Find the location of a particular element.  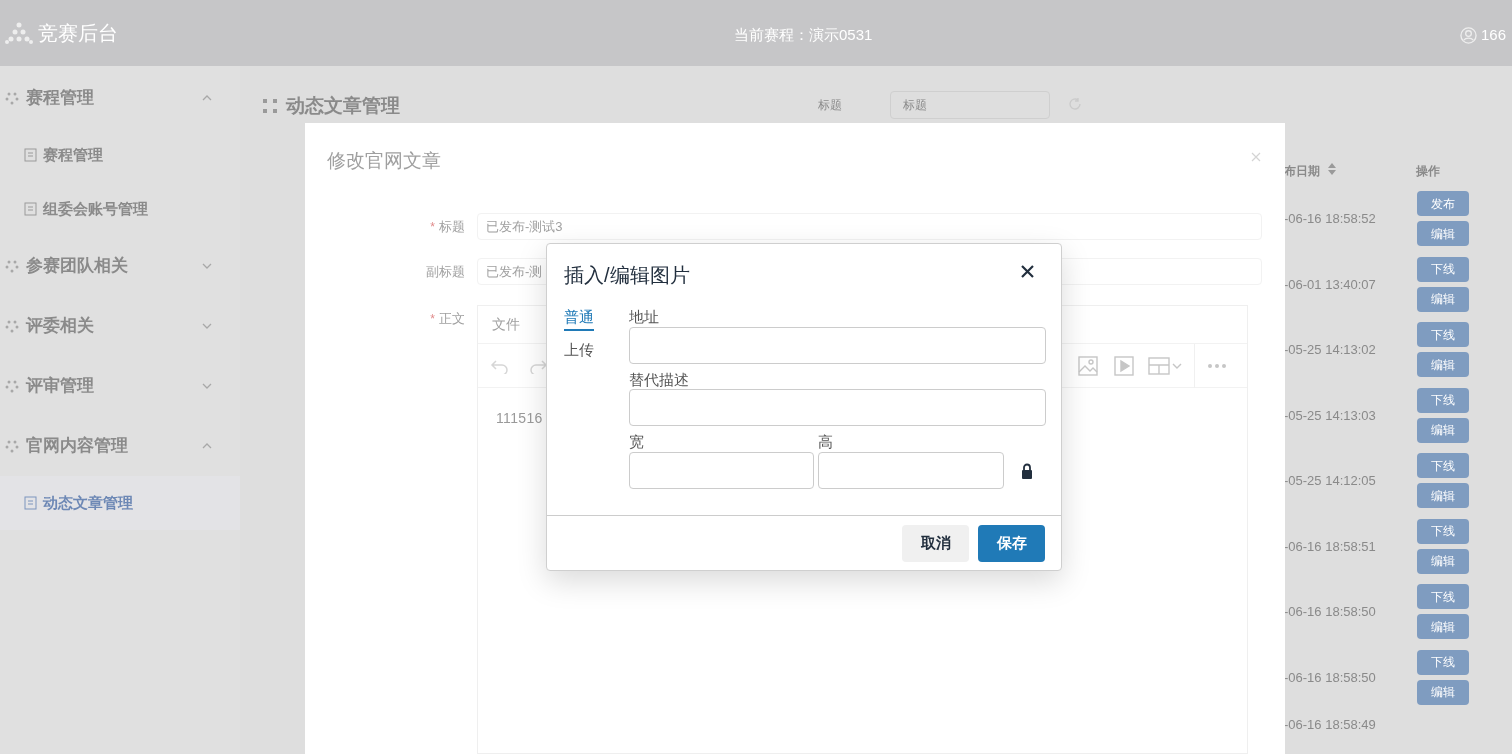

field-label: 正文 is located at coordinates (452, 319).